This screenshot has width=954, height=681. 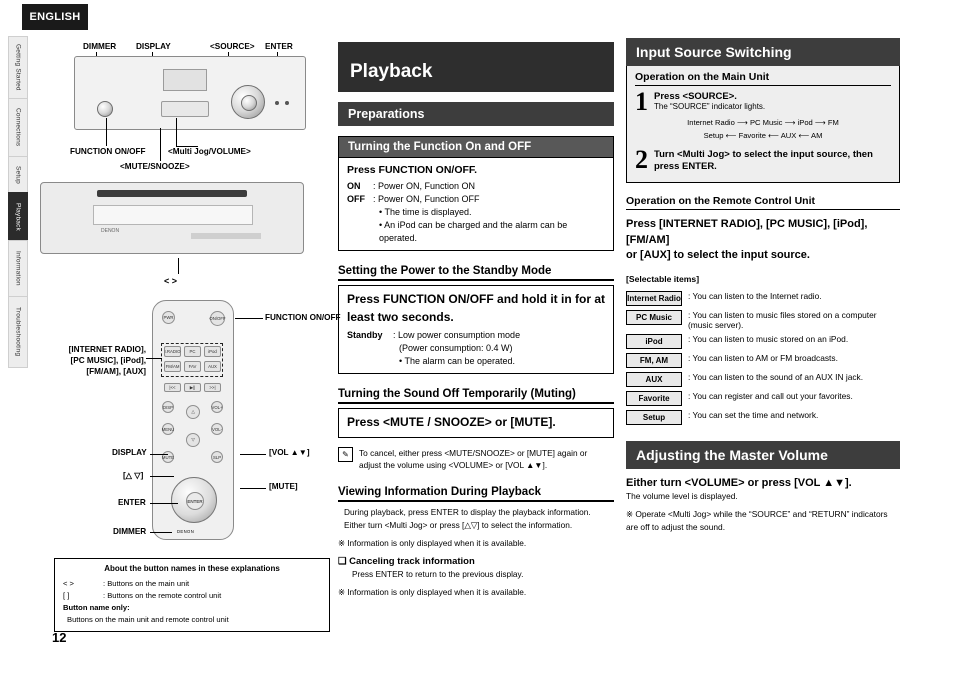 I want to click on sidebar-item-getting-started: Getting Started, so click(x=18, y=67).